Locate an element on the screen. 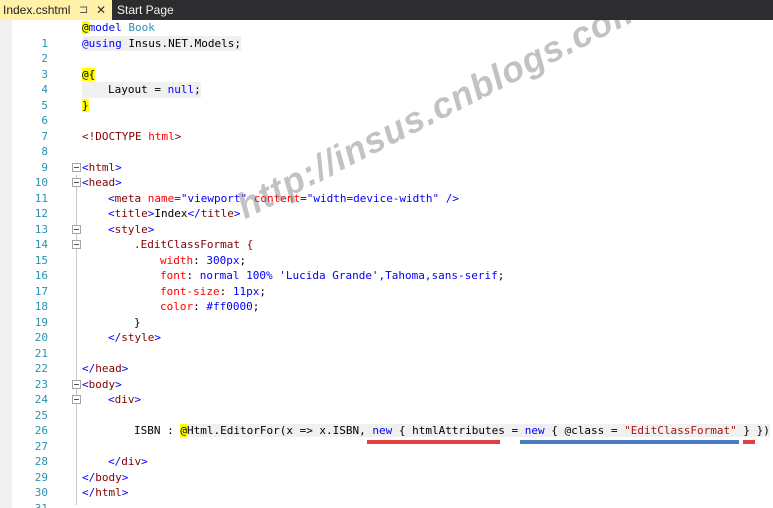 This screenshot has height=508, width=773. code-line: 29 </div> is located at coordinates (386, 469).